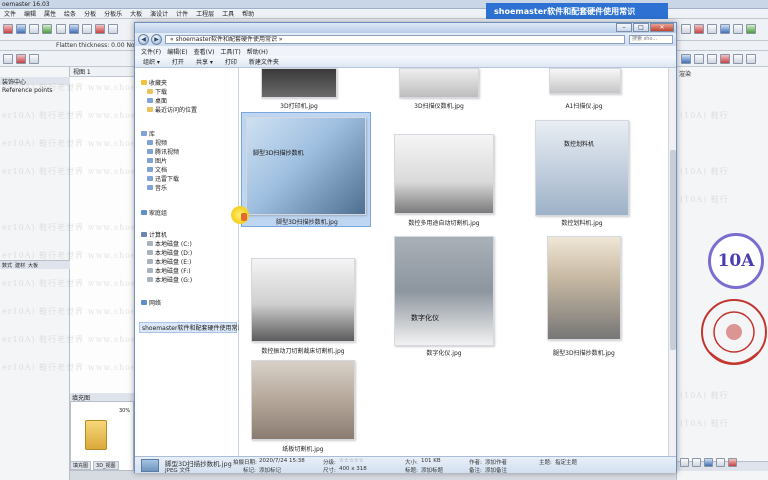 Image resolution: width=768 pixels, height=480 pixels. What do you see at coordinates (106, 465) in the screenshot?
I see `thumbnail-tab: 3D_视图` at bounding box center [106, 465].